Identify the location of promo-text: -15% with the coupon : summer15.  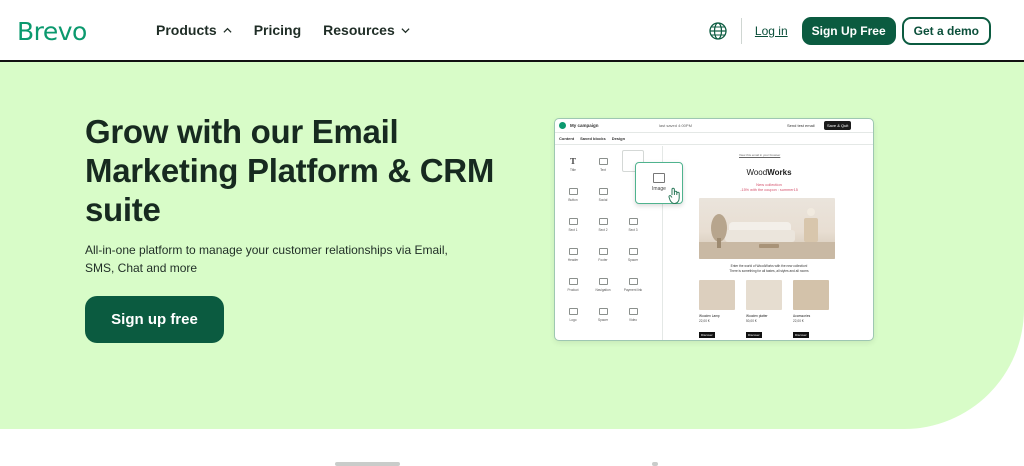
(769, 190).